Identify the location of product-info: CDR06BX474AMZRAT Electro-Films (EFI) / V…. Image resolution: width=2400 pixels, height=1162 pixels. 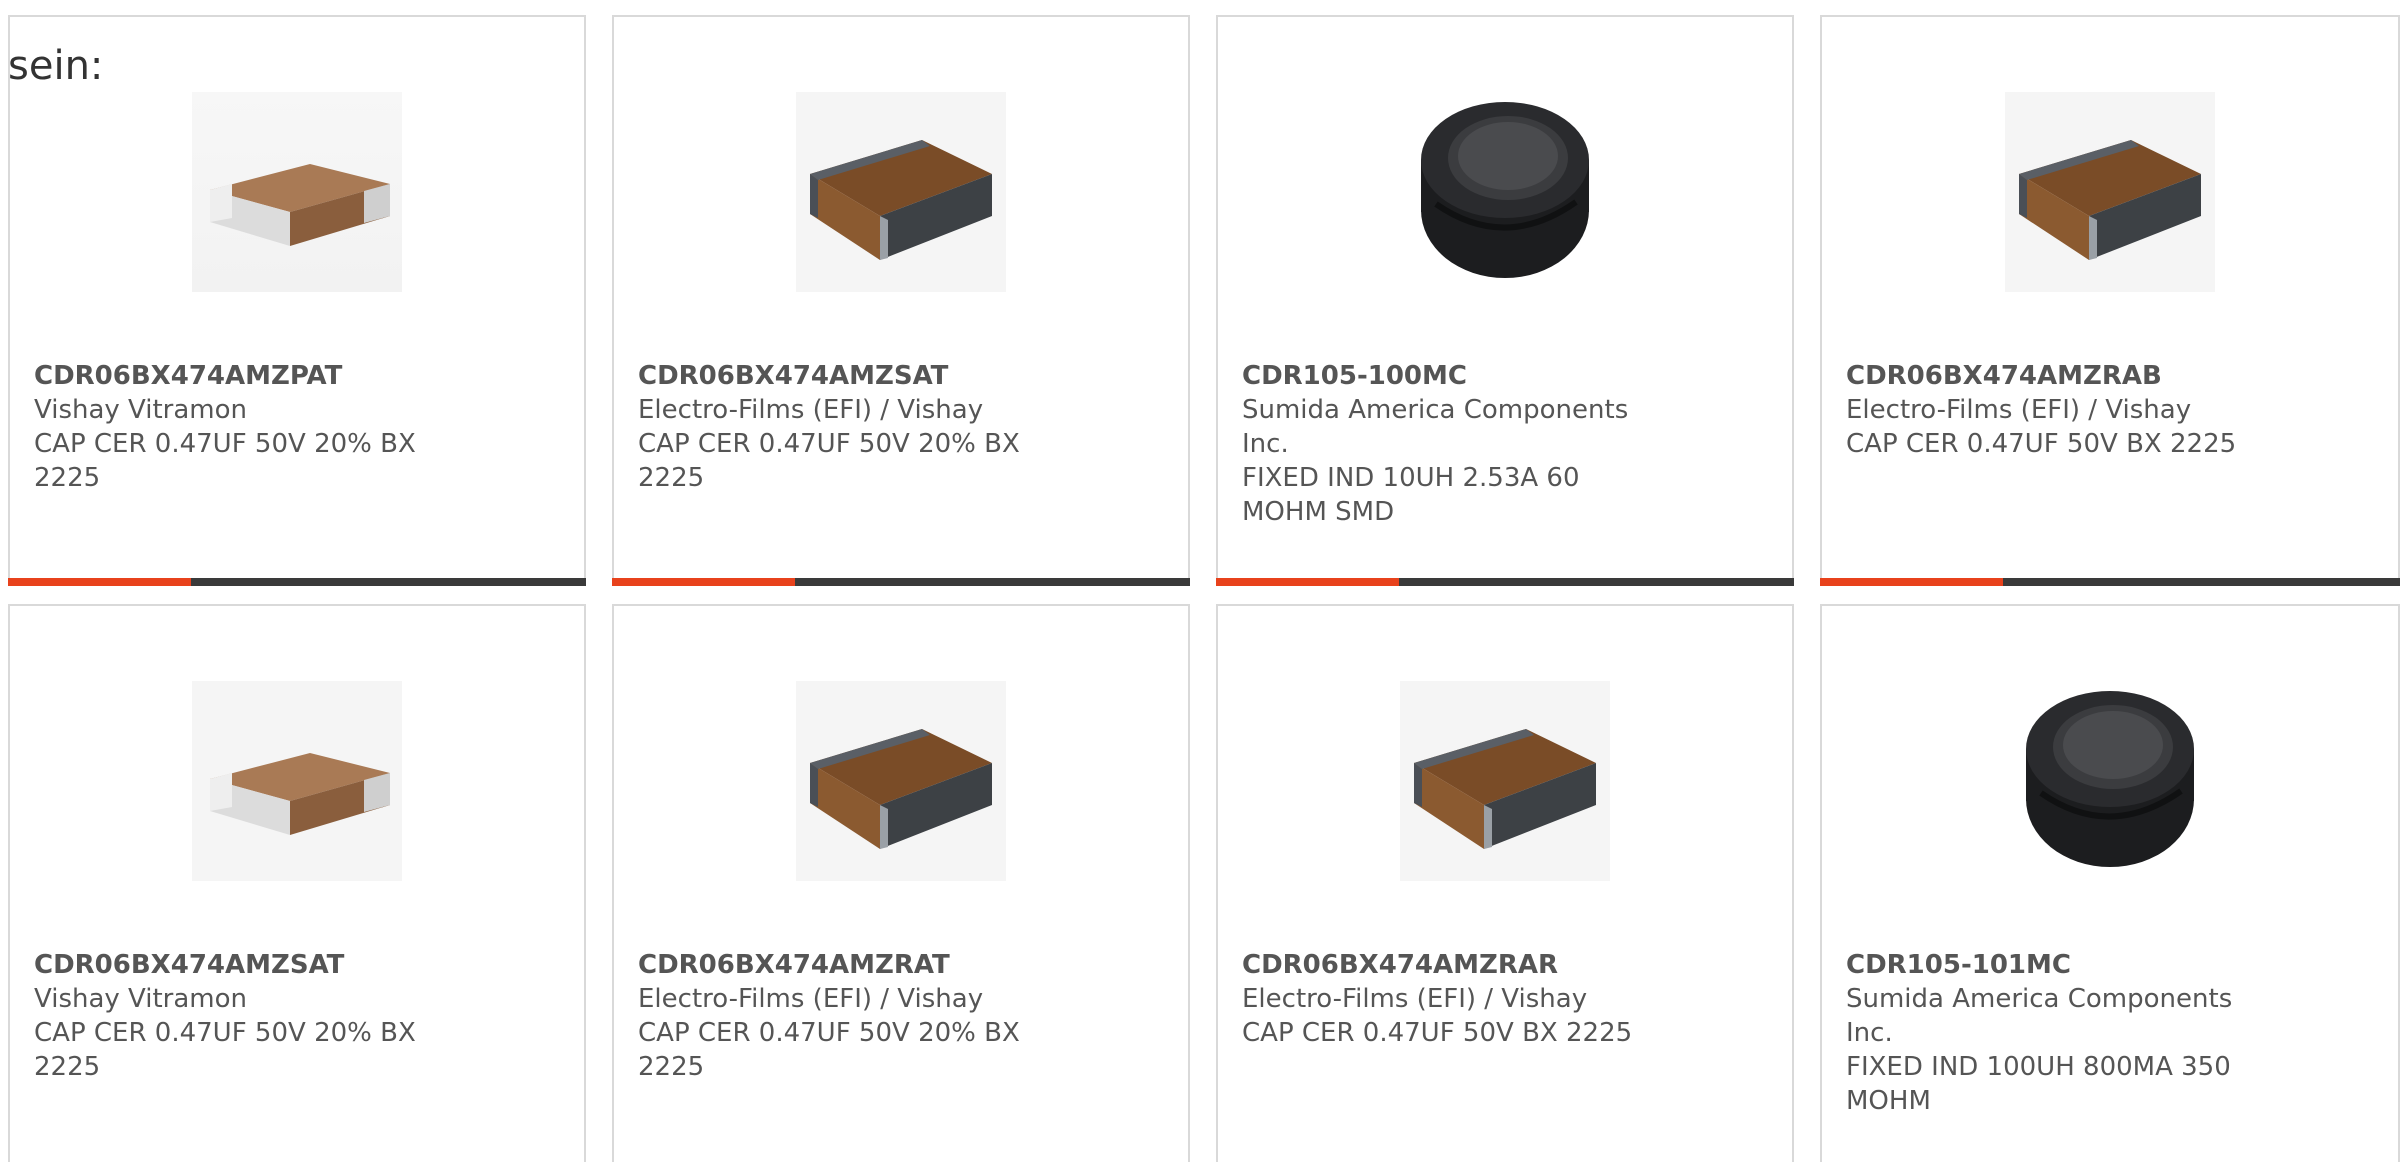
(848, 1016).